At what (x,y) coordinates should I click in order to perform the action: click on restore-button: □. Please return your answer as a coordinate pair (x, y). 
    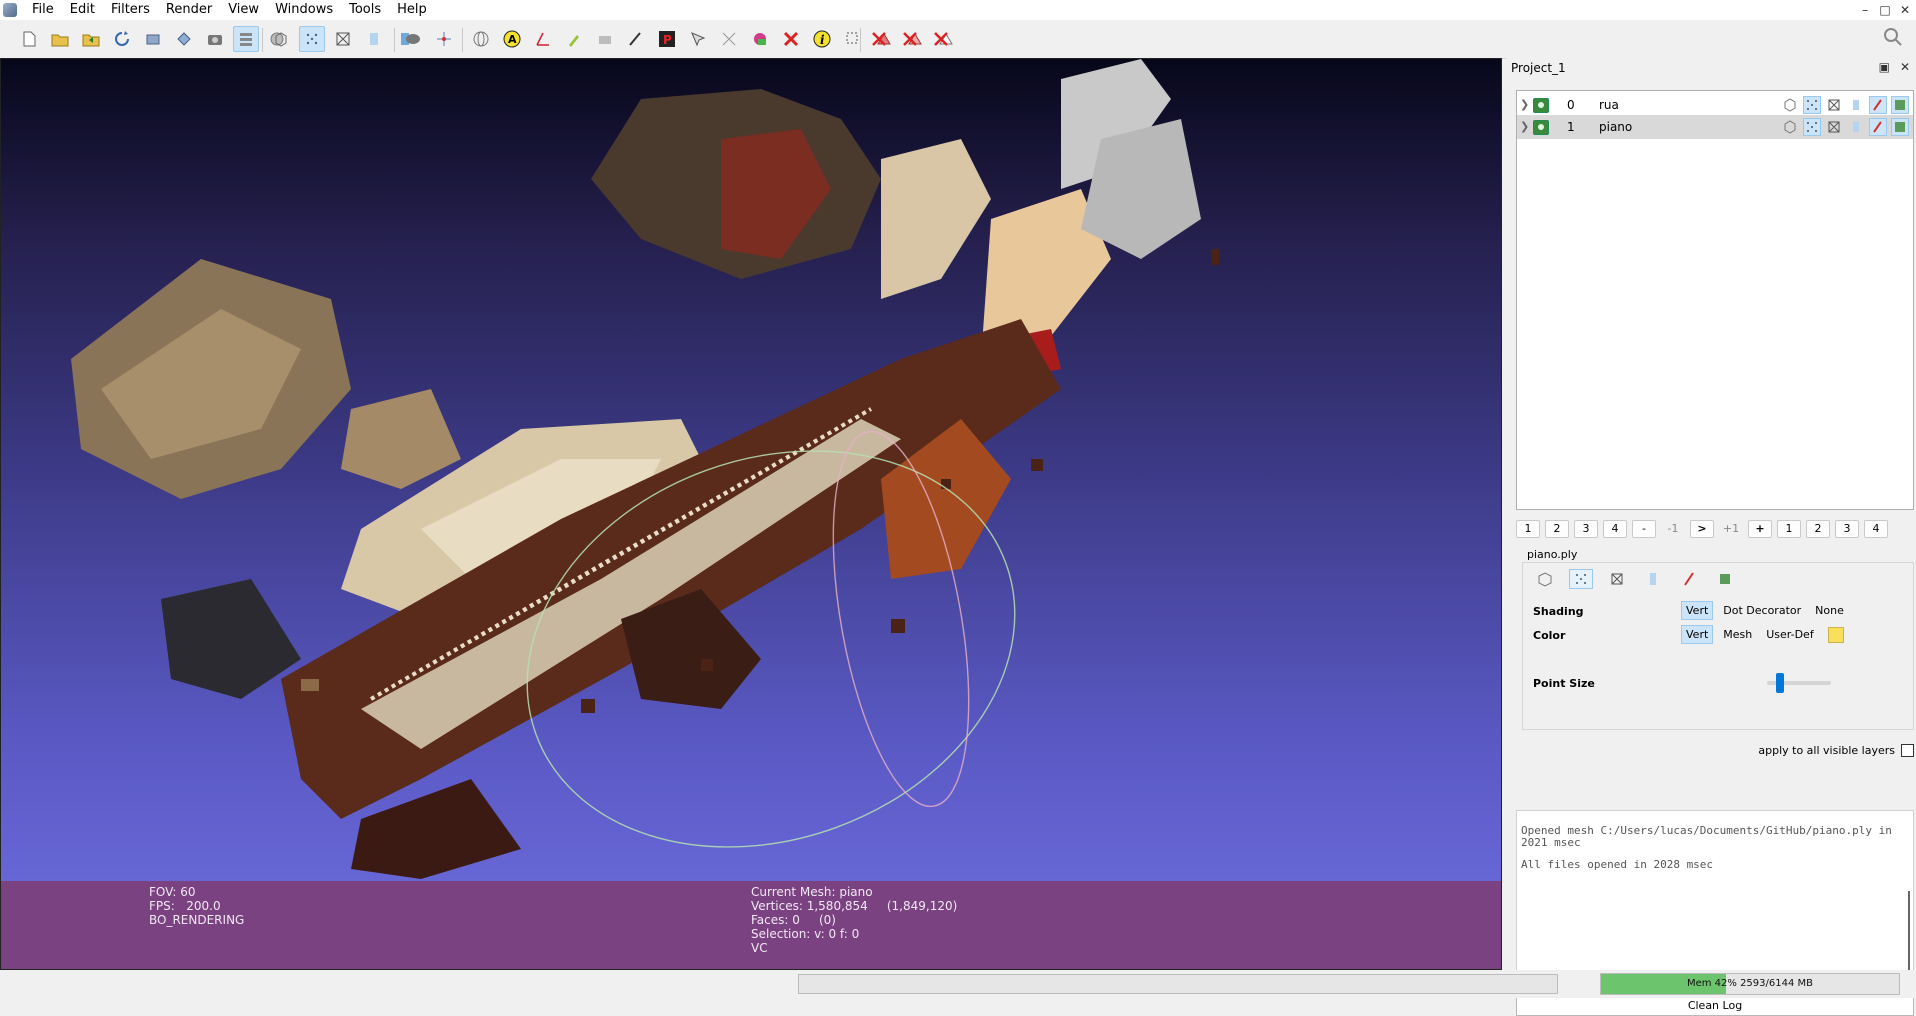
    Looking at the image, I should click on (1885, 10).